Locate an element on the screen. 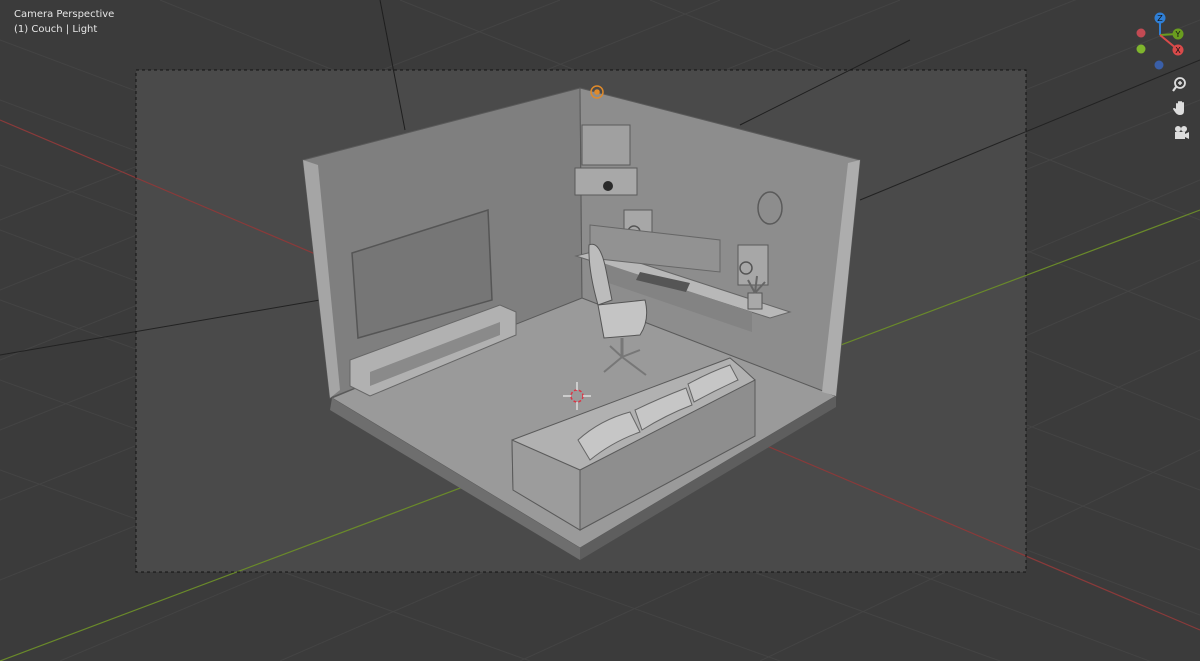  wall-shelf-top is located at coordinates (606, 145).